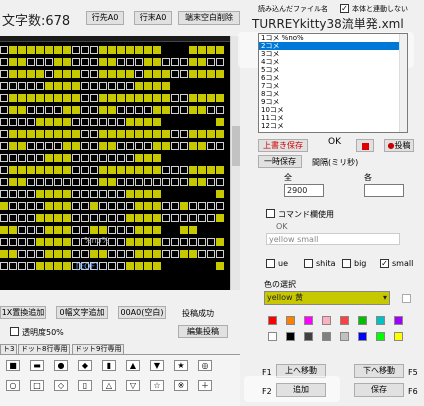  What do you see at coordinates (9, 349) in the screenshot?
I see `tab-3: ト3` at bounding box center [9, 349].